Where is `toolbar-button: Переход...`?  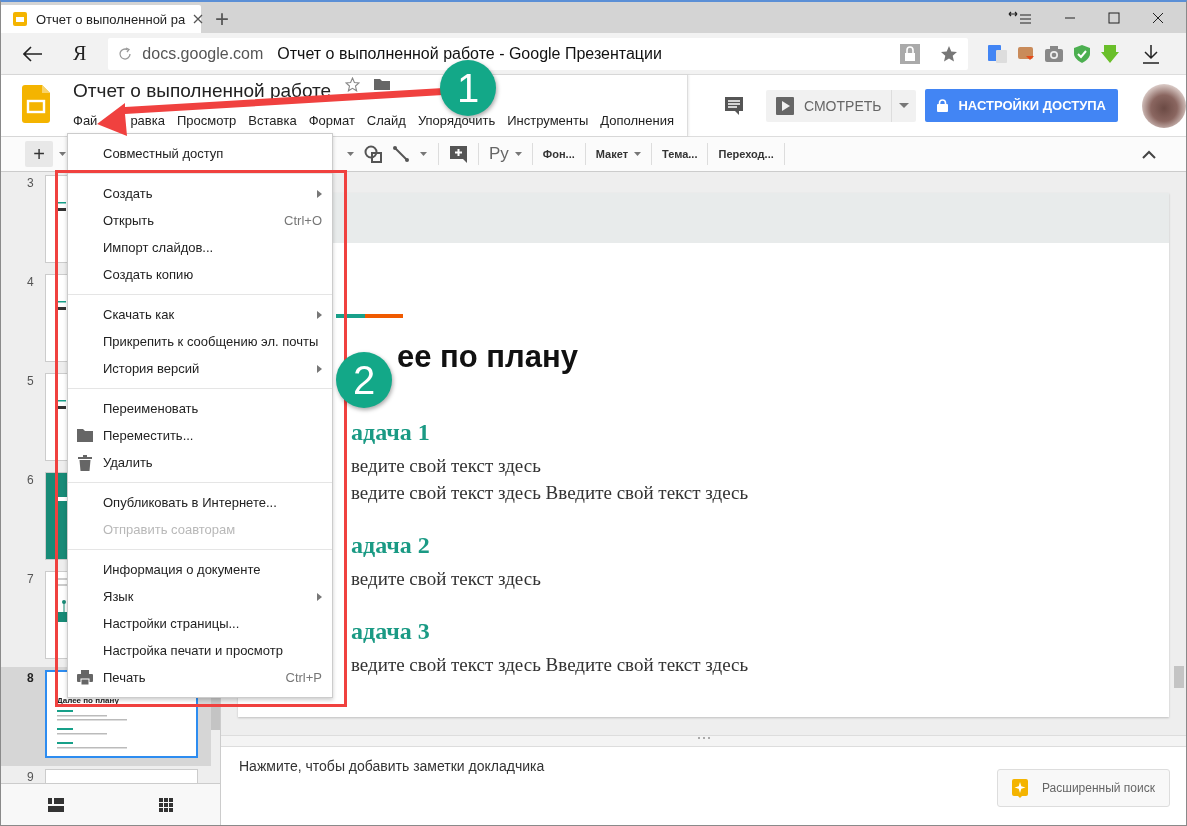 toolbar-button: Переход... is located at coordinates (746, 154).